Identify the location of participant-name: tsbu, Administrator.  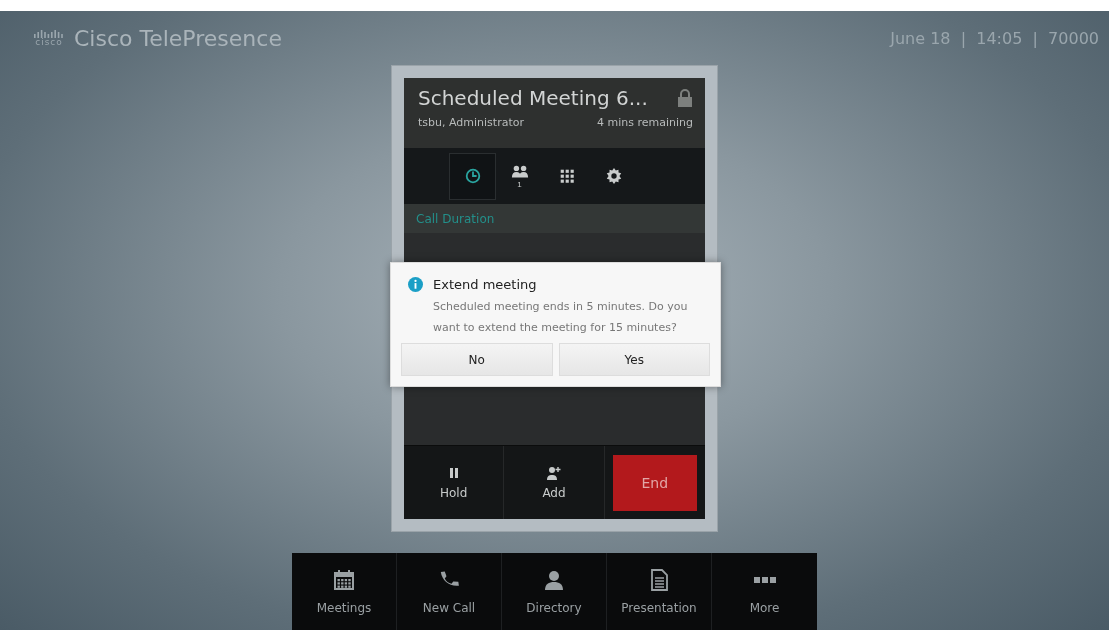
(471, 122).